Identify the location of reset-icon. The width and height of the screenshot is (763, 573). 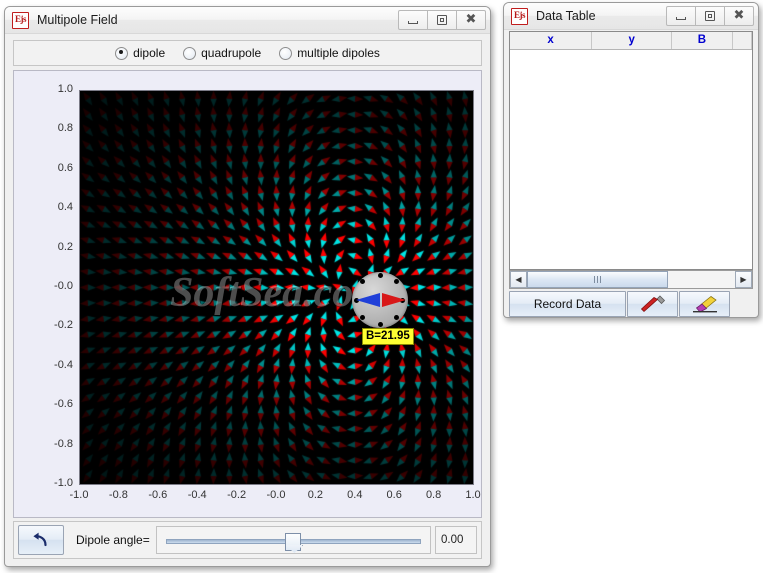
(40, 539).